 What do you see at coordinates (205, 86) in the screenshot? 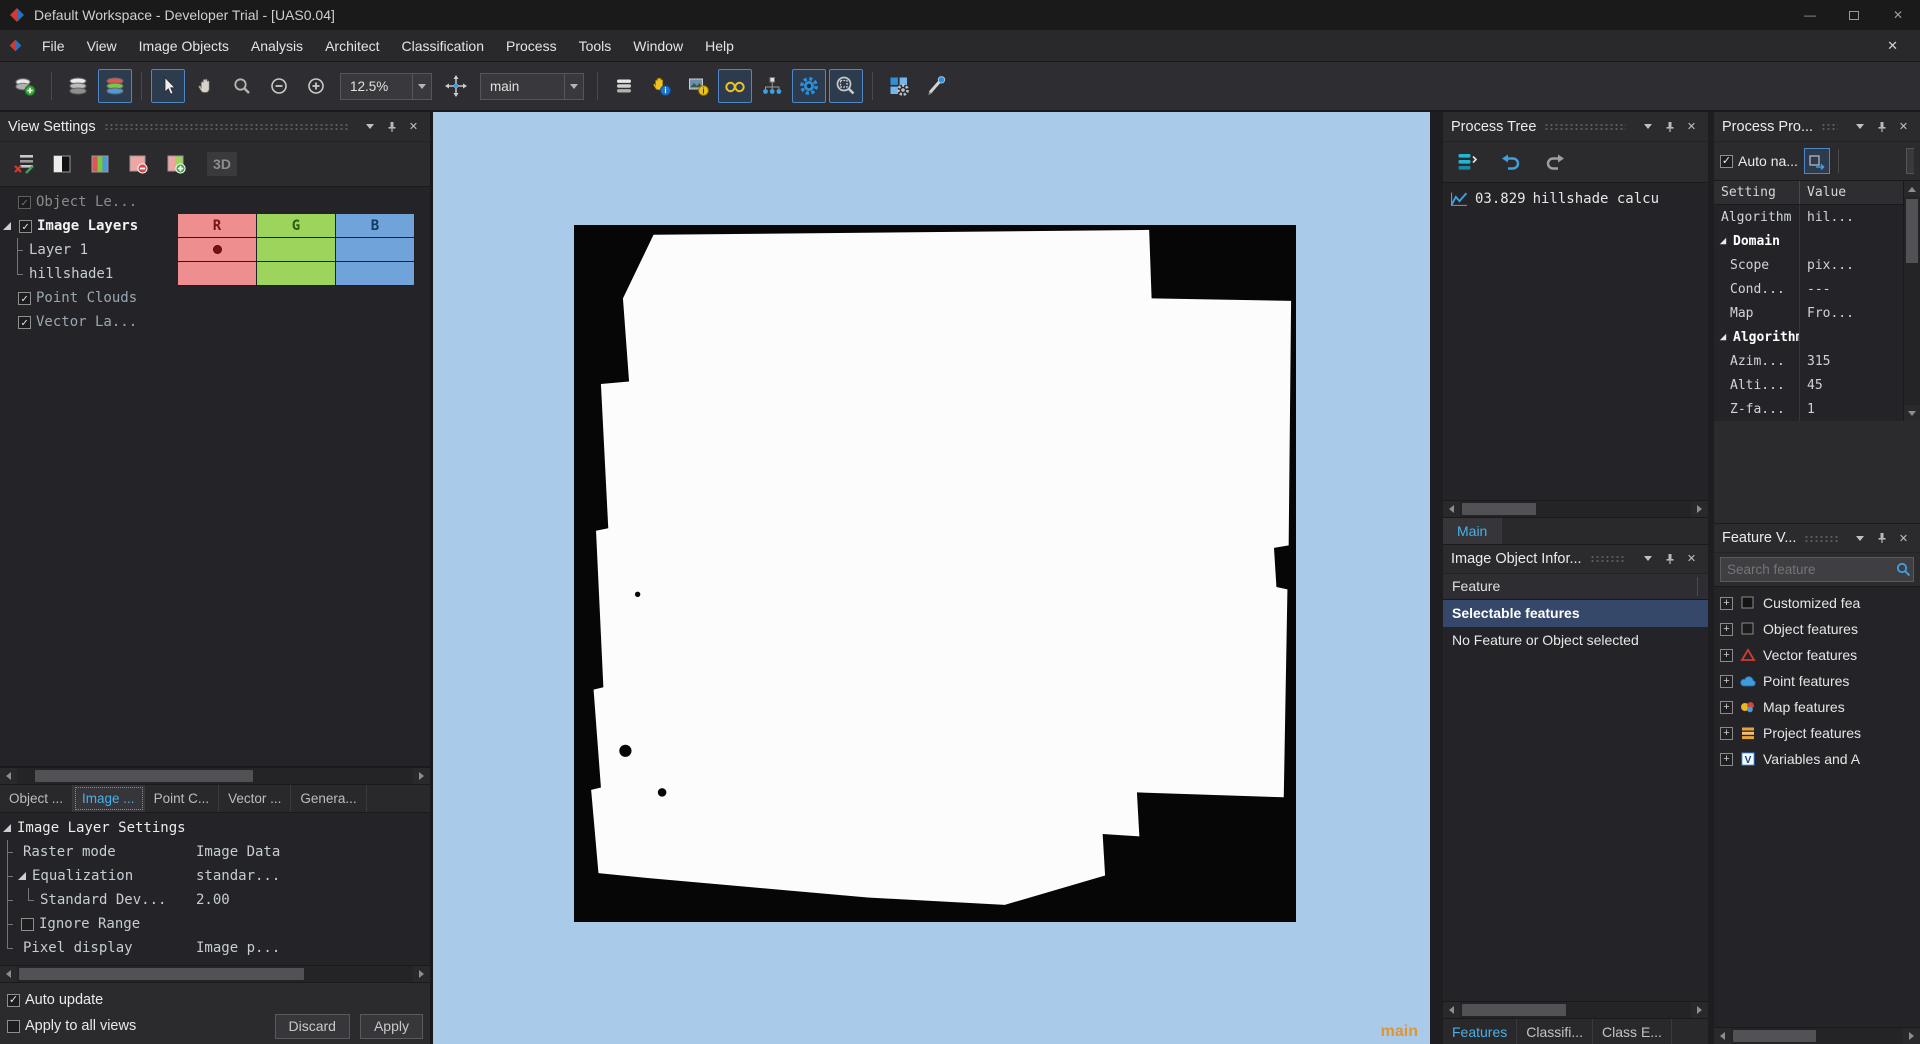
I see `pan-tool-button` at bounding box center [205, 86].